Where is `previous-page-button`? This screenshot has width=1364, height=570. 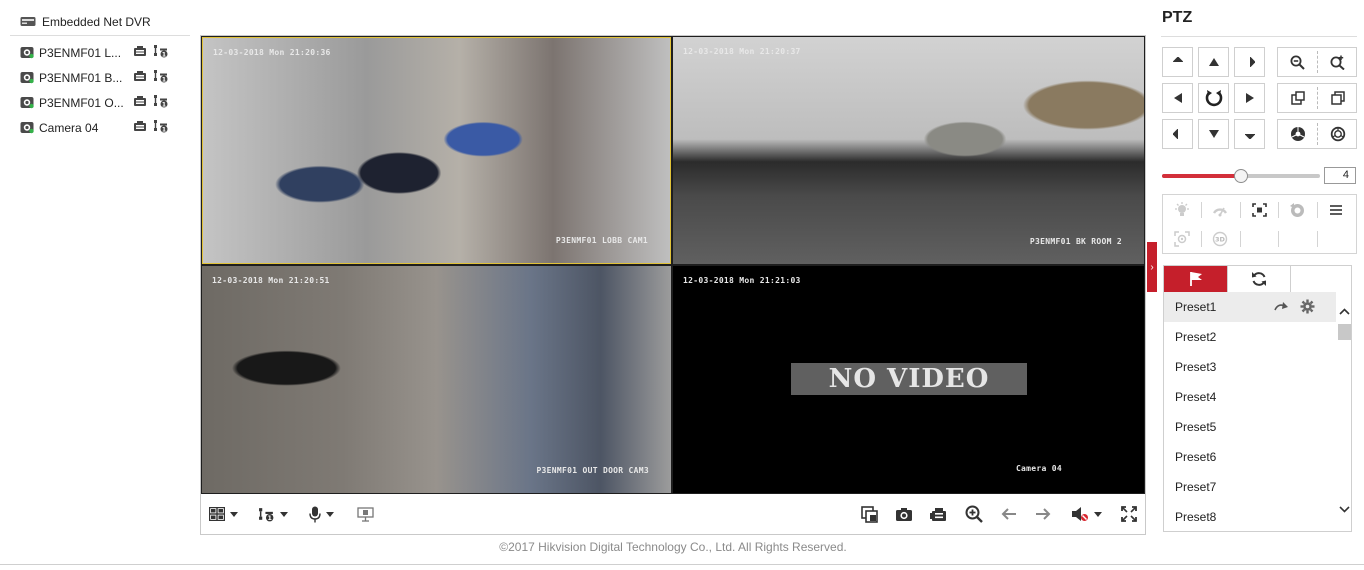 previous-page-button is located at coordinates (1009, 514).